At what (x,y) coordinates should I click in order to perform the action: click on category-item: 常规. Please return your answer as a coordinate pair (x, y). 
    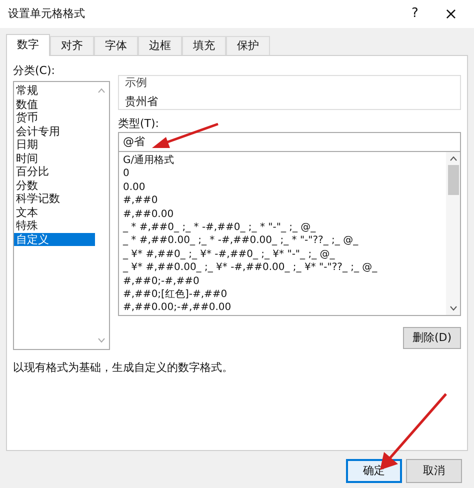
    Looking at the image, I should click on (54, 91).